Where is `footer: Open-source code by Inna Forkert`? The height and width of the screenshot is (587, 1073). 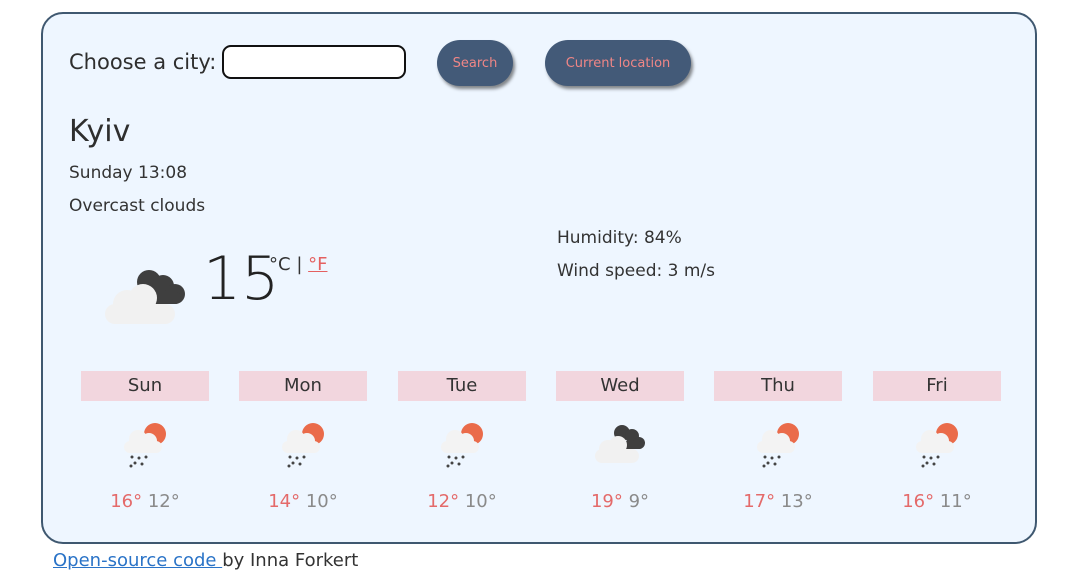
footer: Open-source code by Inna Forkert is located at coordinates (205, 560).